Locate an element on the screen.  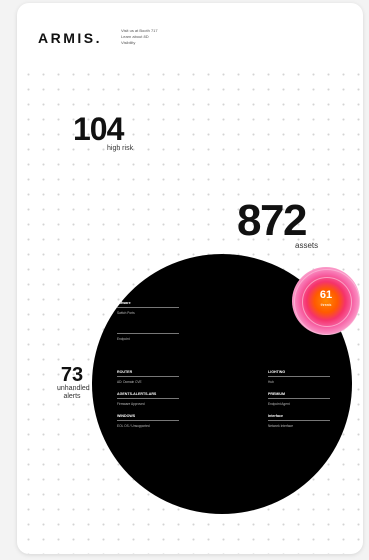
high-risk-stat: 104 high risk is located at coordinates (103, 131).